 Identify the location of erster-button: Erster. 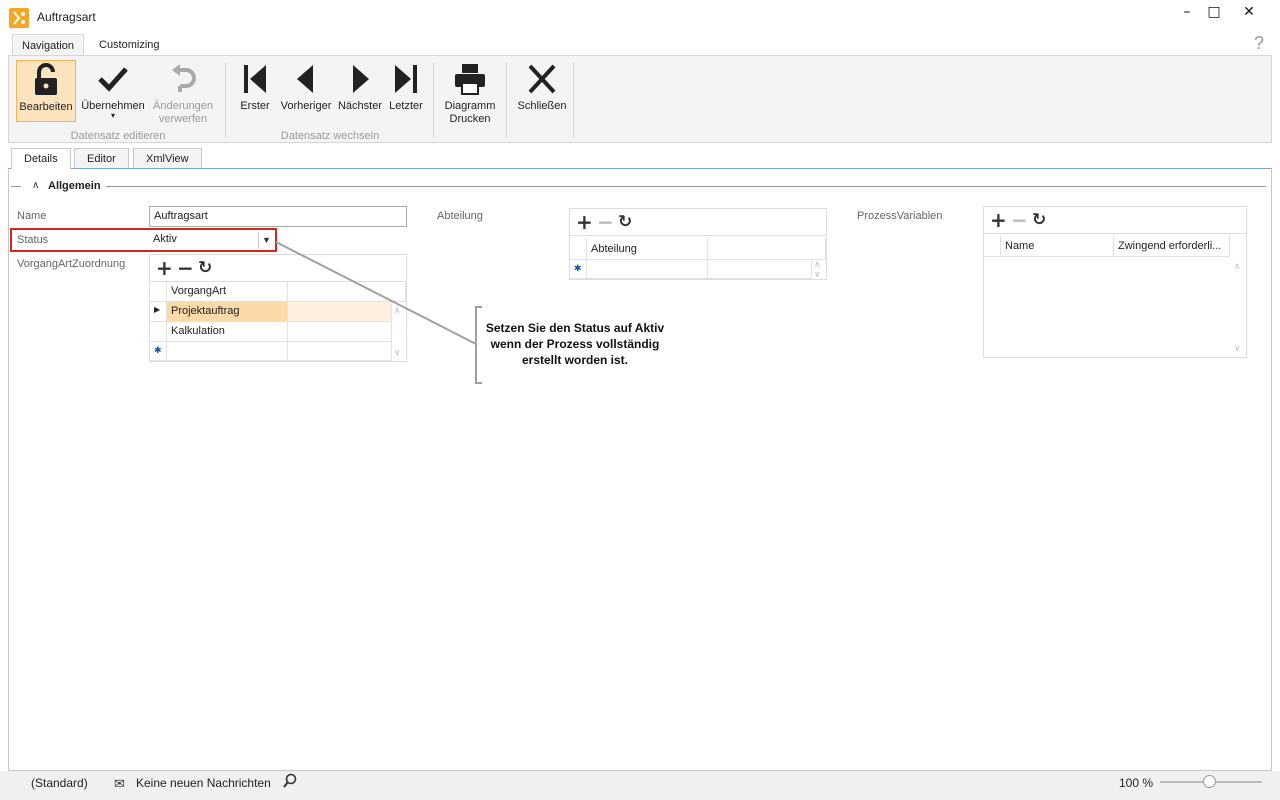
(255, 91).